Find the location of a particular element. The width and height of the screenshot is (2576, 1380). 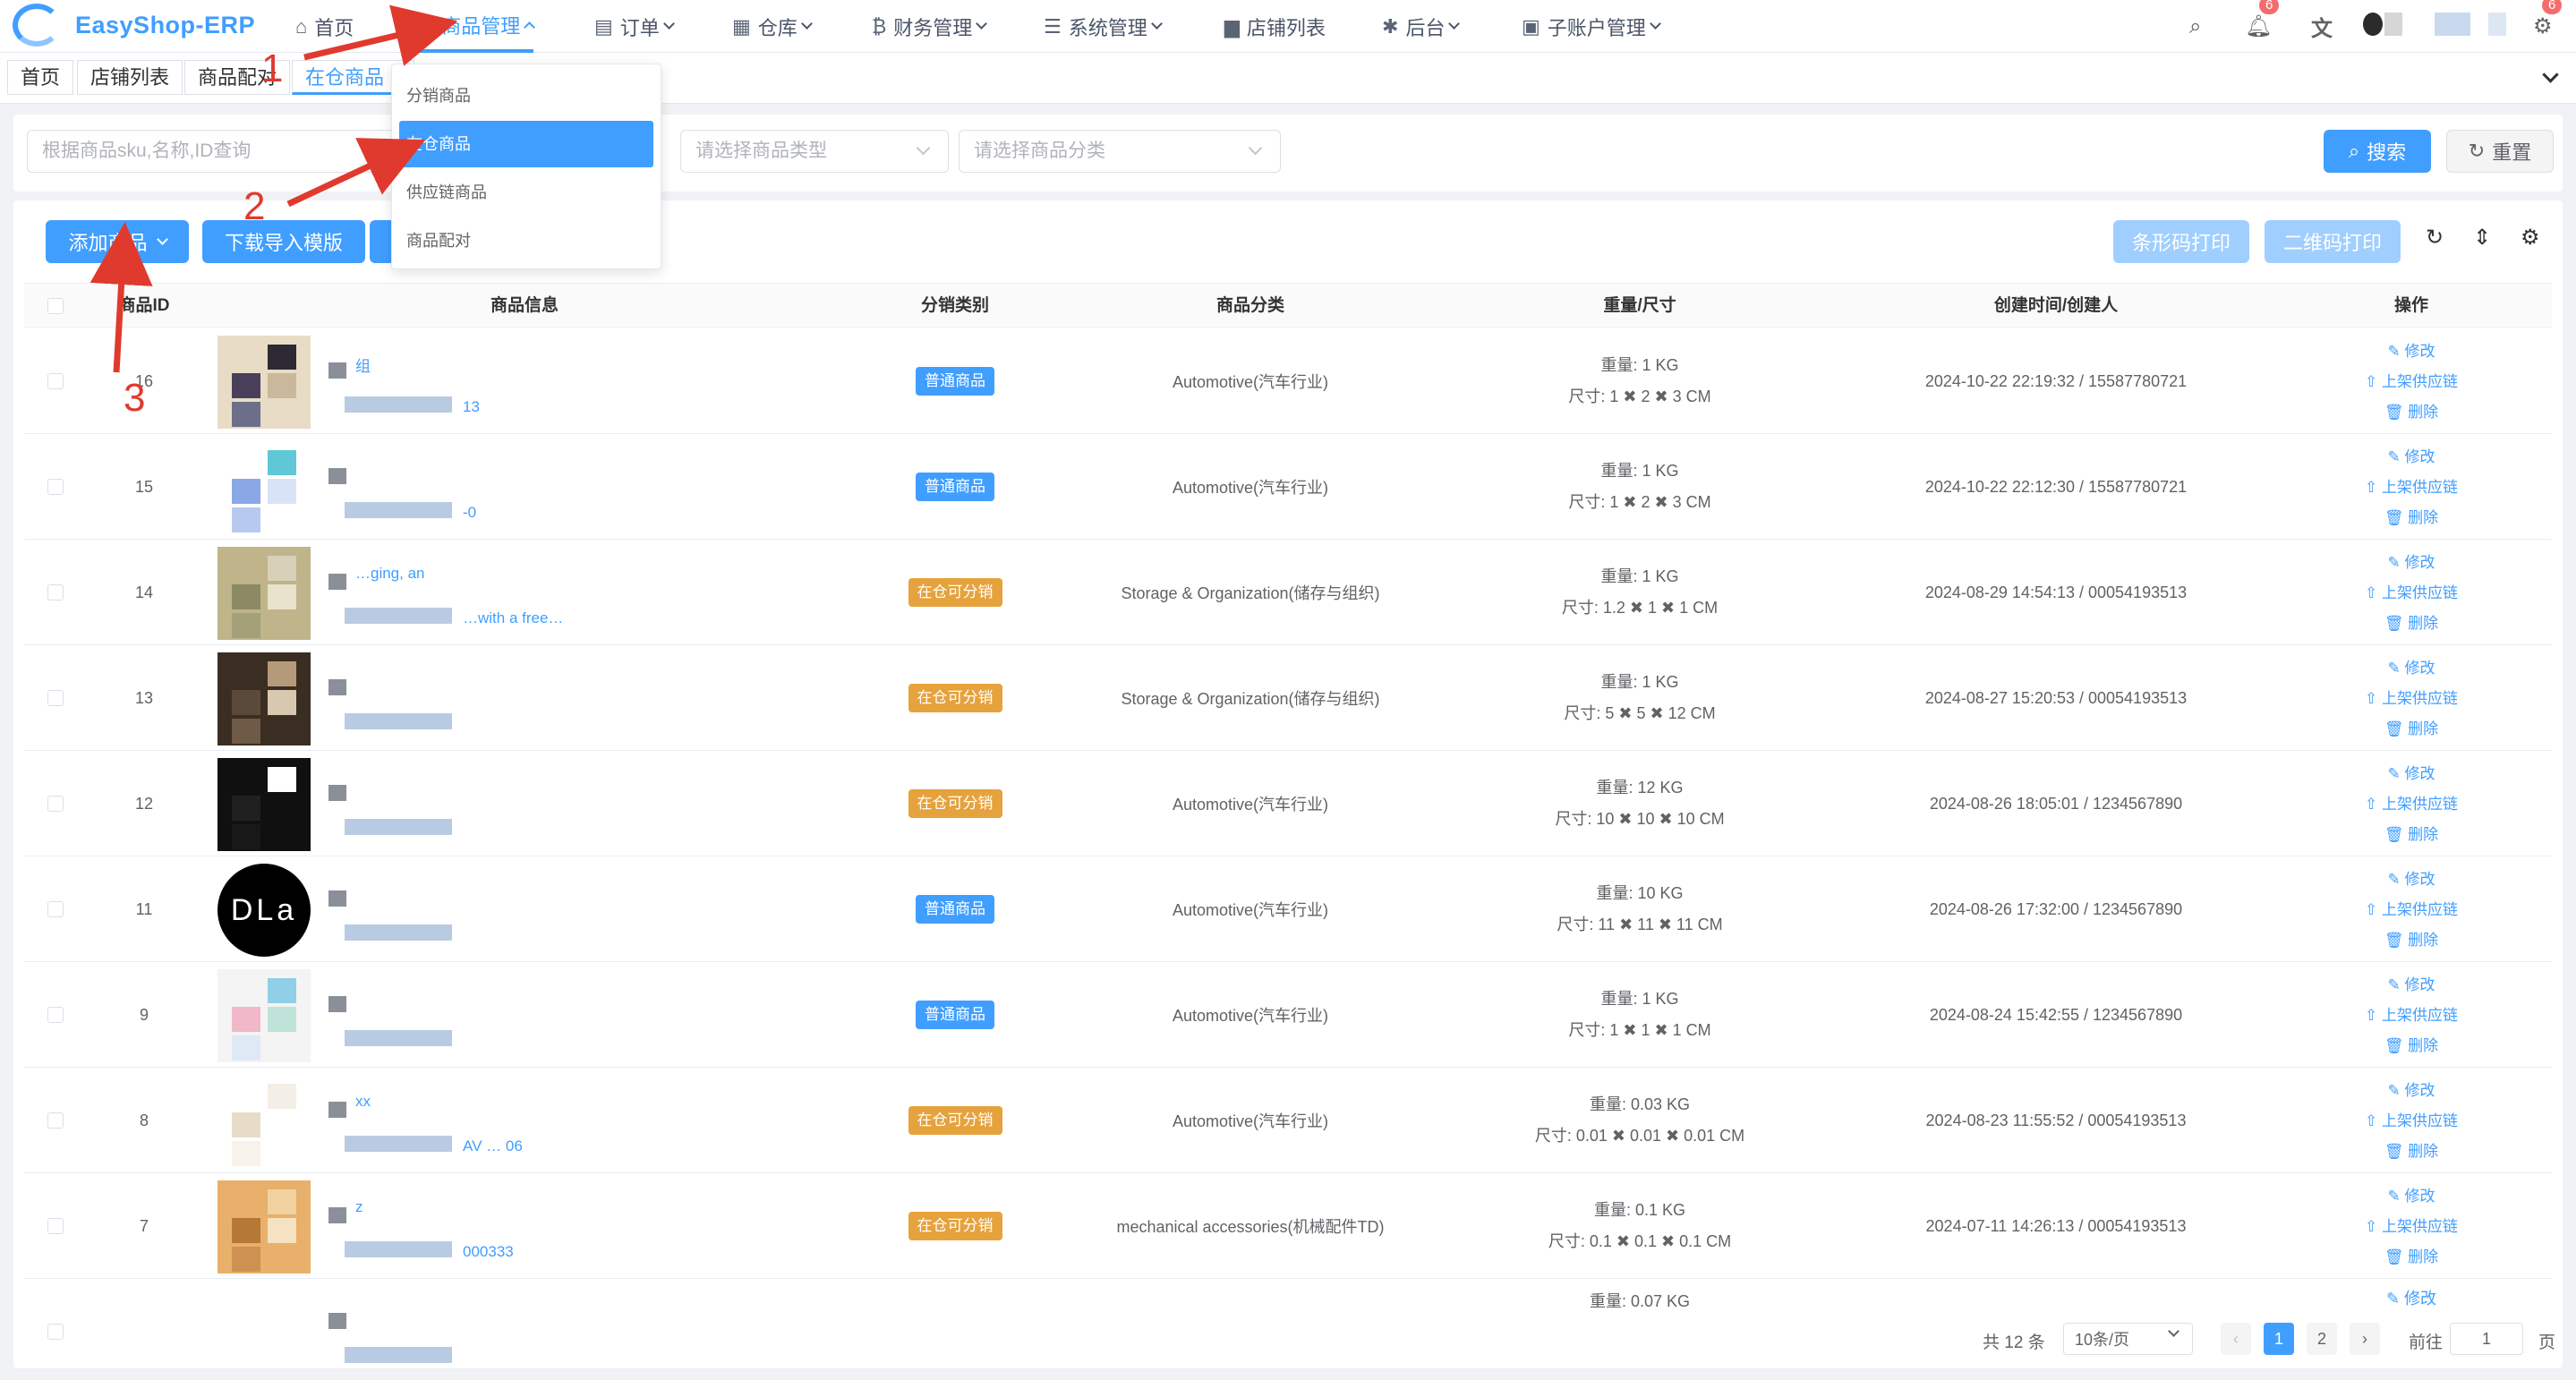

annotation-1: 1 is located at coordinates (272, 68).